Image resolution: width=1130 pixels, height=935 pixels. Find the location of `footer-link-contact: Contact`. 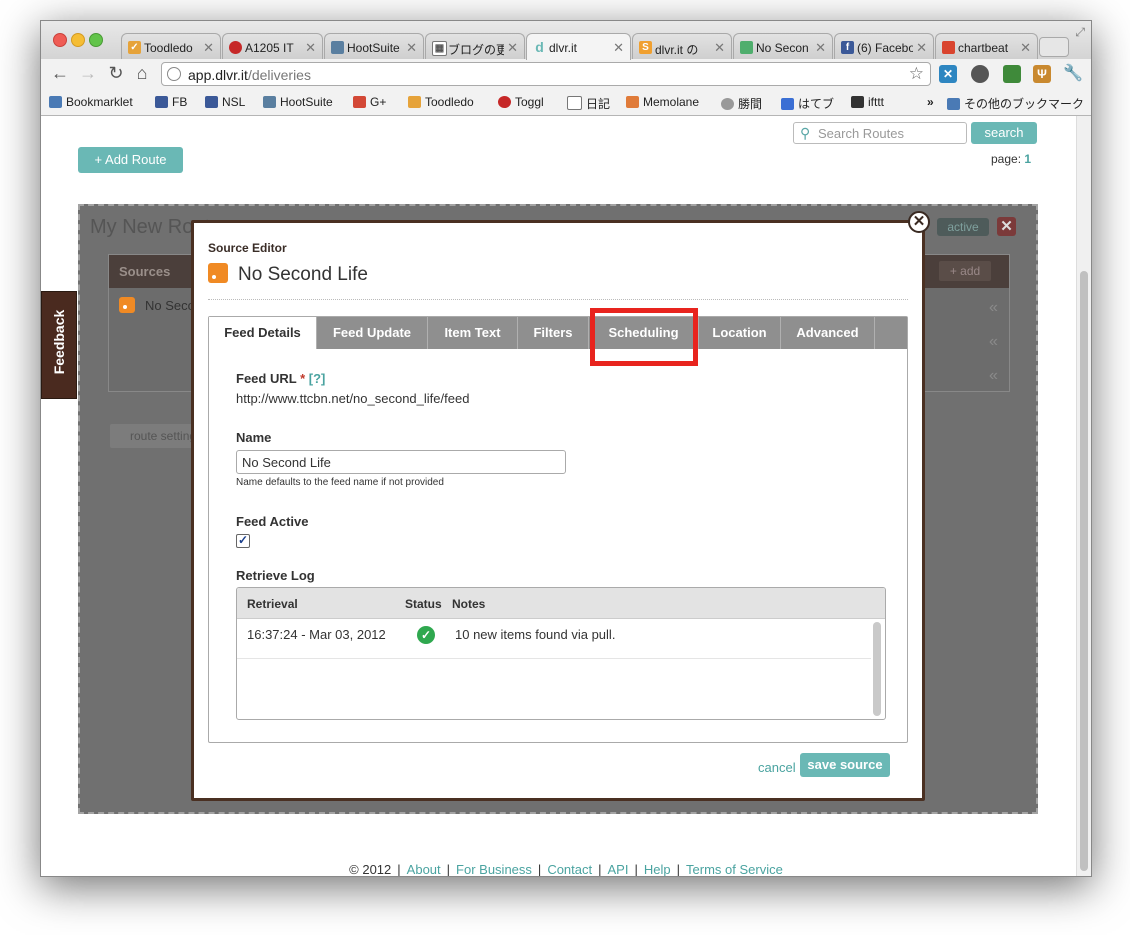

footer-link-contact: Contact is located at coordinates (569, 869).